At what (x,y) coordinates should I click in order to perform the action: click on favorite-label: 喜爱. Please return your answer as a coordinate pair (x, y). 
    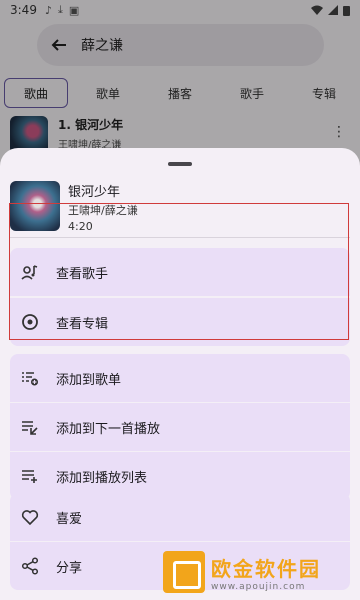
    Looking at the image, I should click on (69, 519).